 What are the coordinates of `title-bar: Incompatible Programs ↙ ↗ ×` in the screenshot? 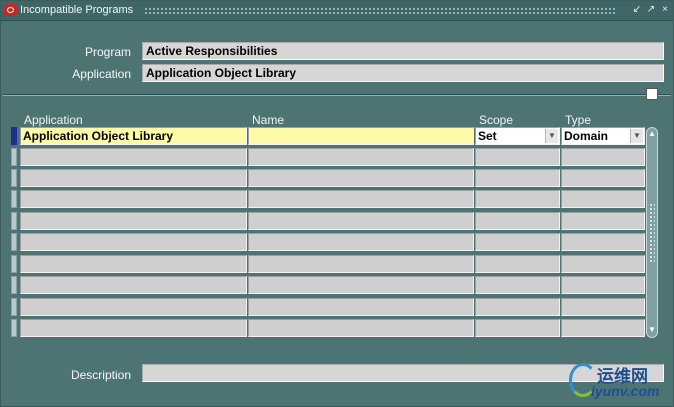 It's located at (337, 11).